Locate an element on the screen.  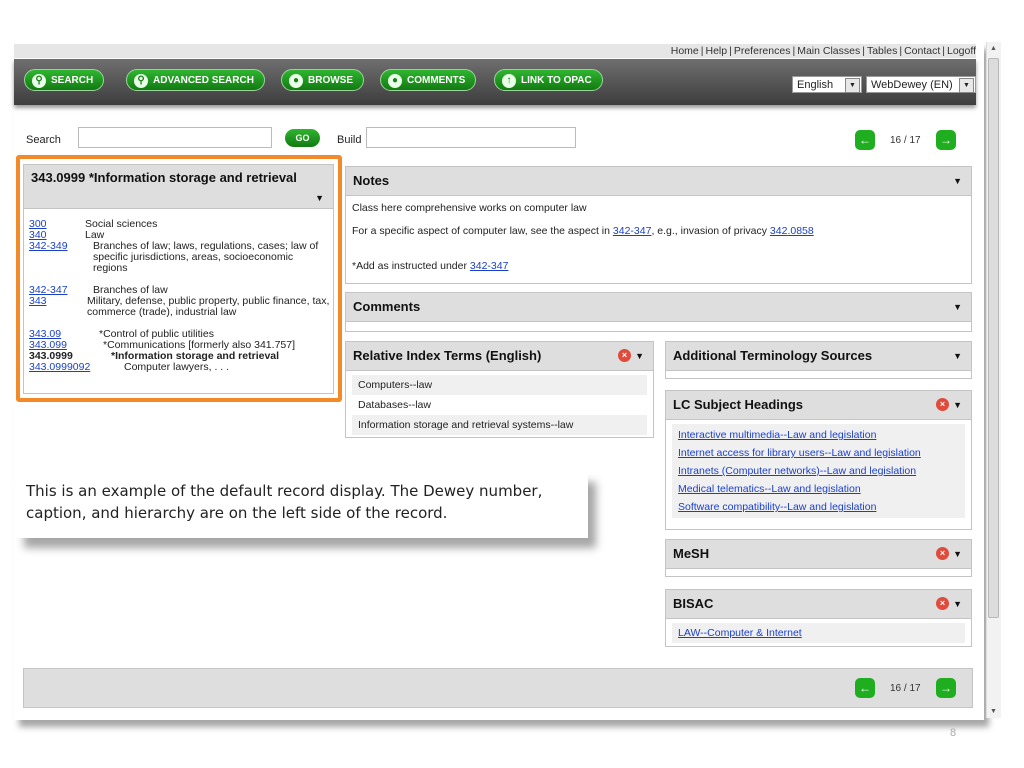
link-main-classes: Main Classes is located at coordinates (828, 51).